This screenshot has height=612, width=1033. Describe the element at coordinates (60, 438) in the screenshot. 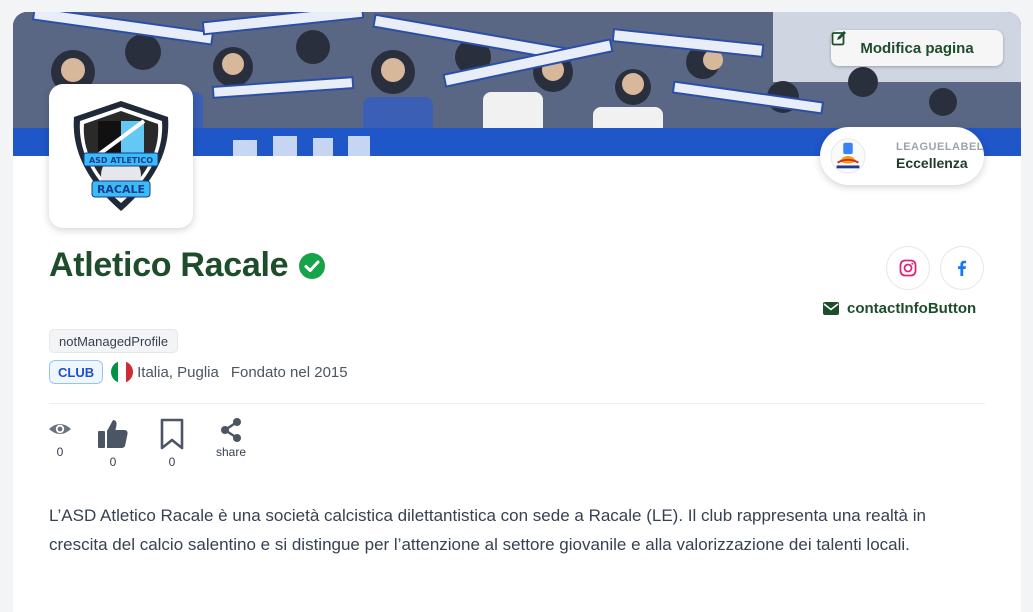

I see `views-stat: 0` at that location.